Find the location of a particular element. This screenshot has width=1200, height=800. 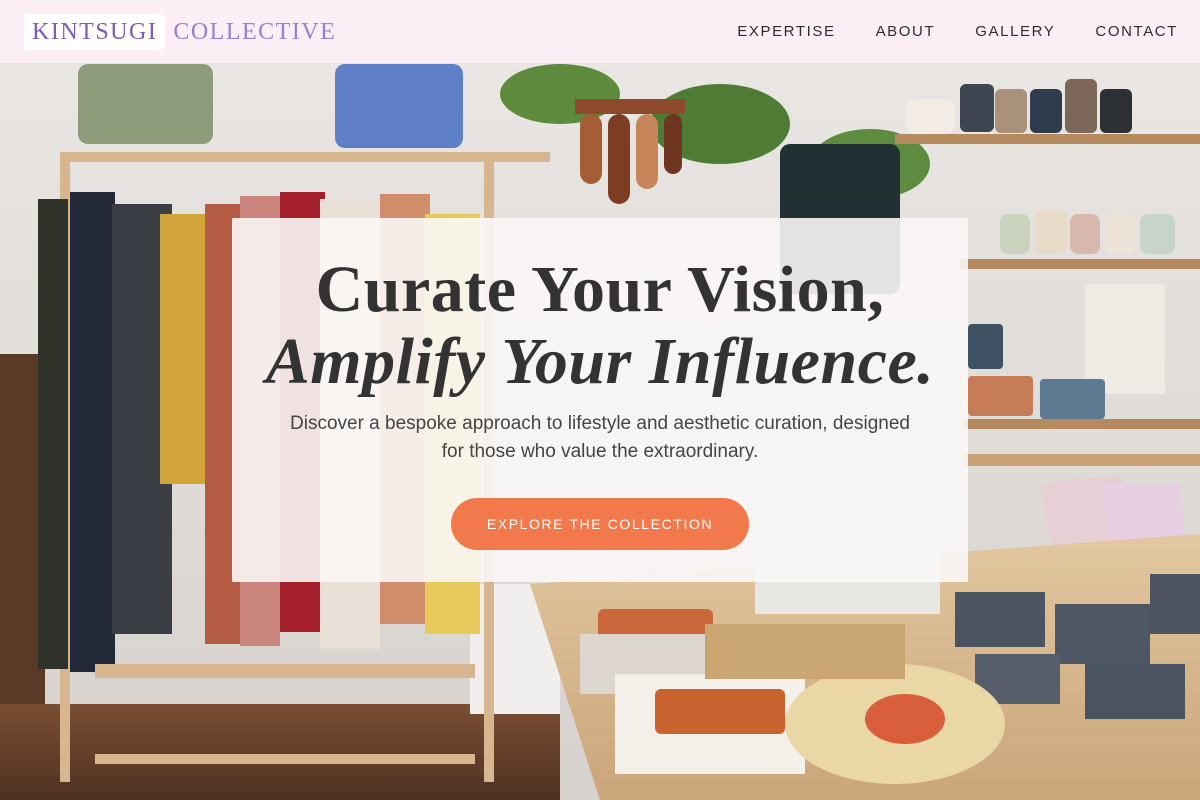

hero-headline-line2: Amplify Your Influence. is located at coordinates (600, 361).